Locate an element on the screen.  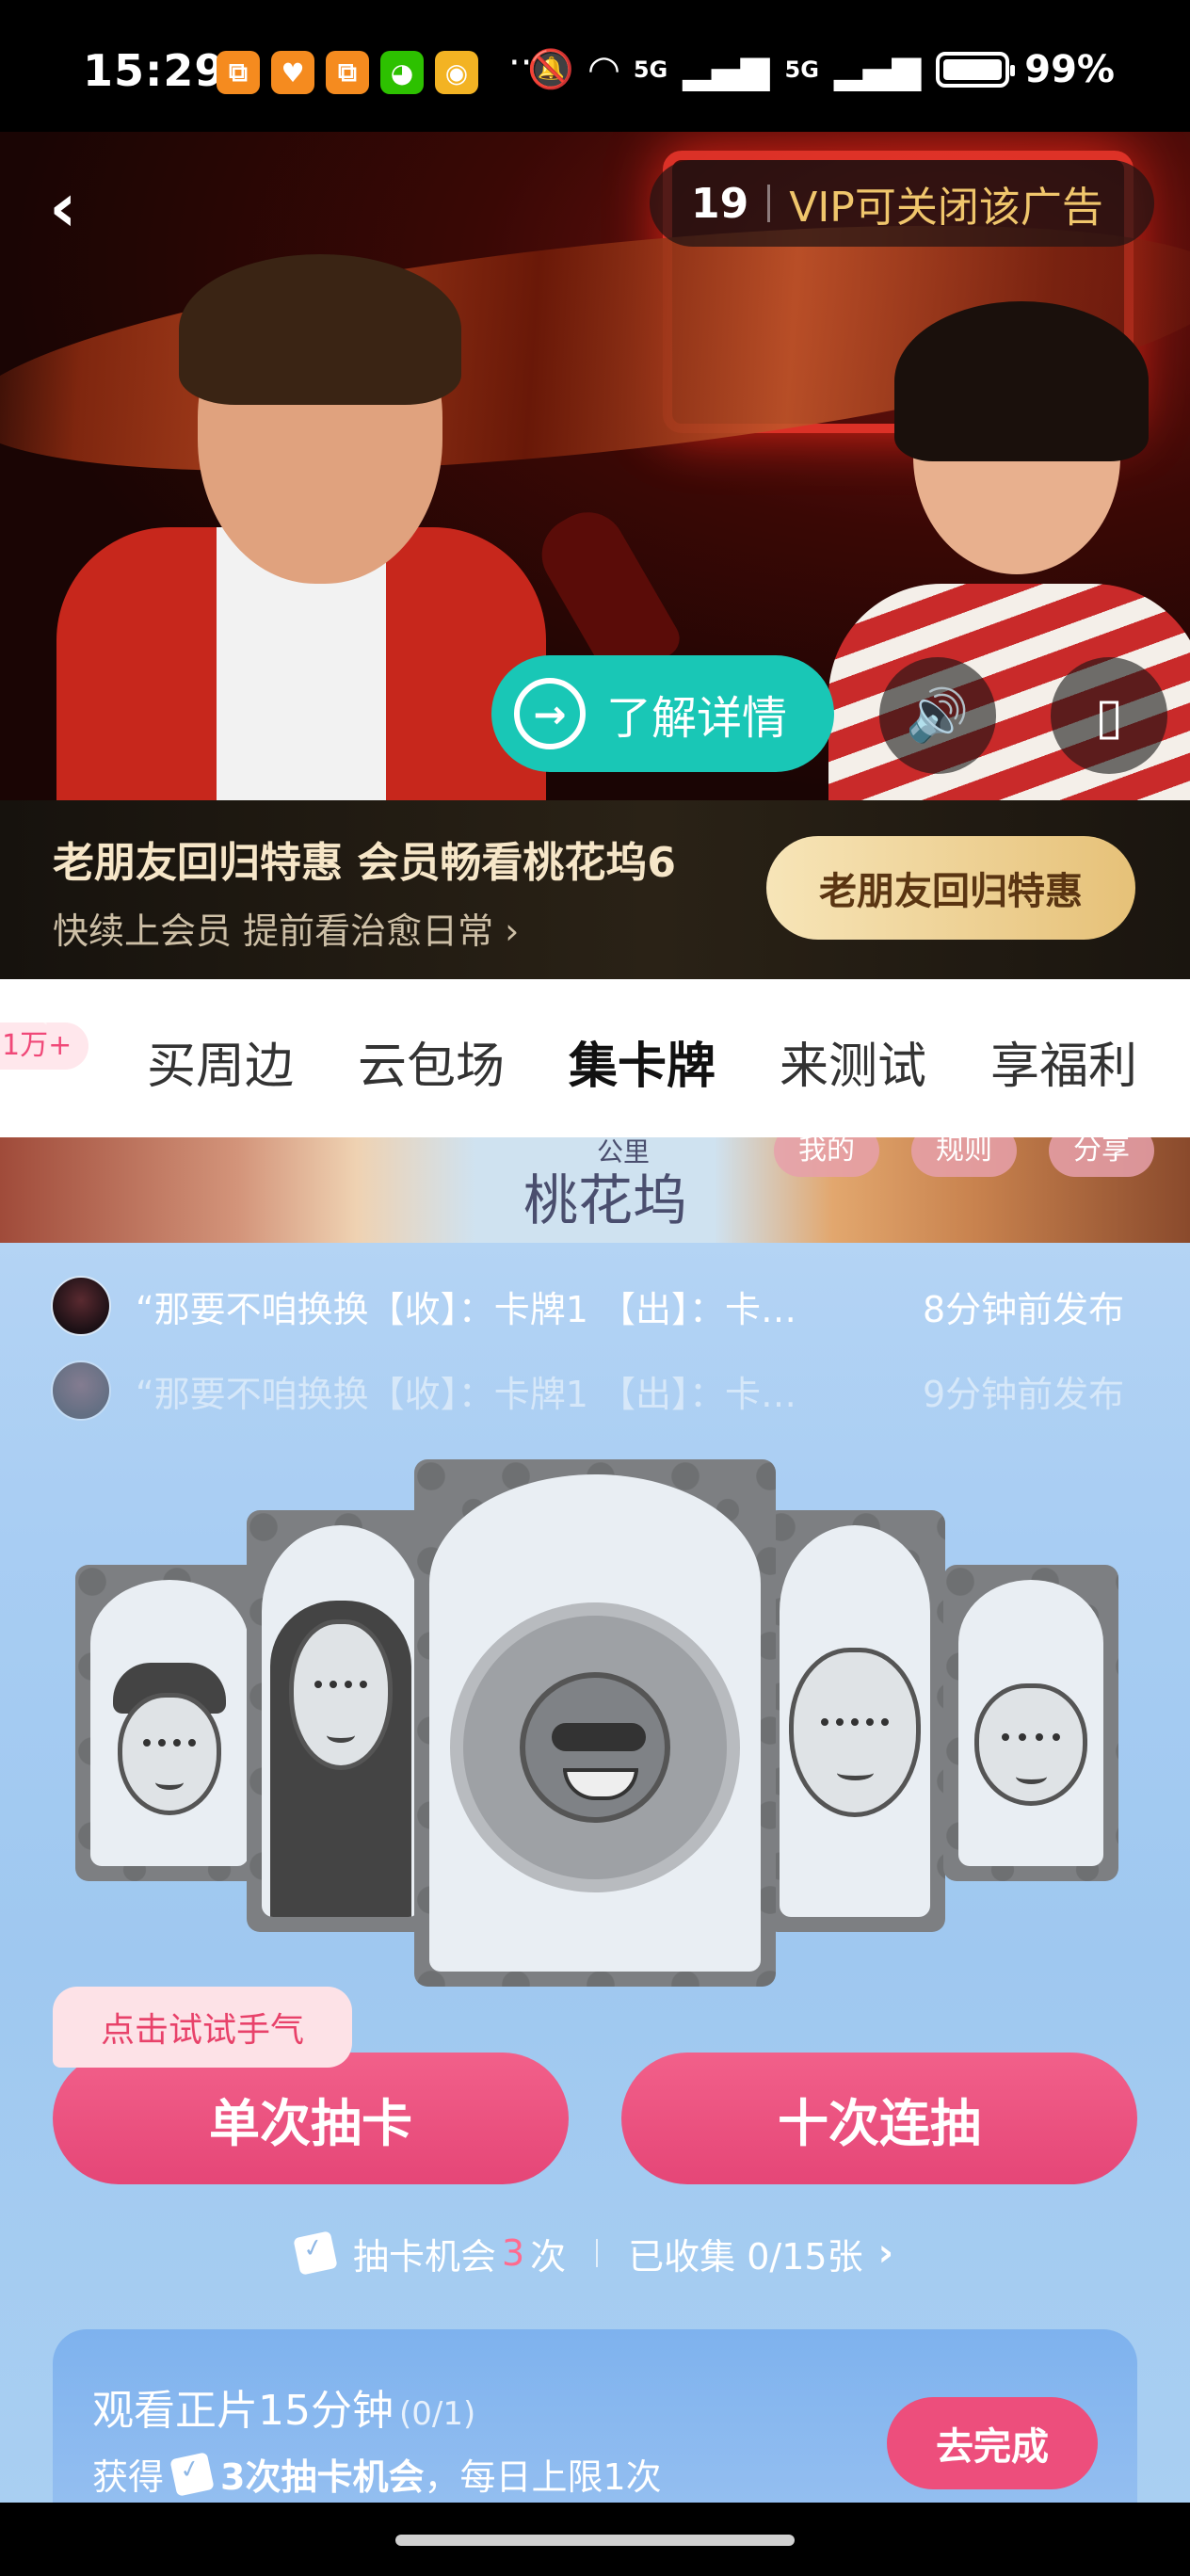
tab-benefits: 享福利 is located at coordinates (1063, 1061).